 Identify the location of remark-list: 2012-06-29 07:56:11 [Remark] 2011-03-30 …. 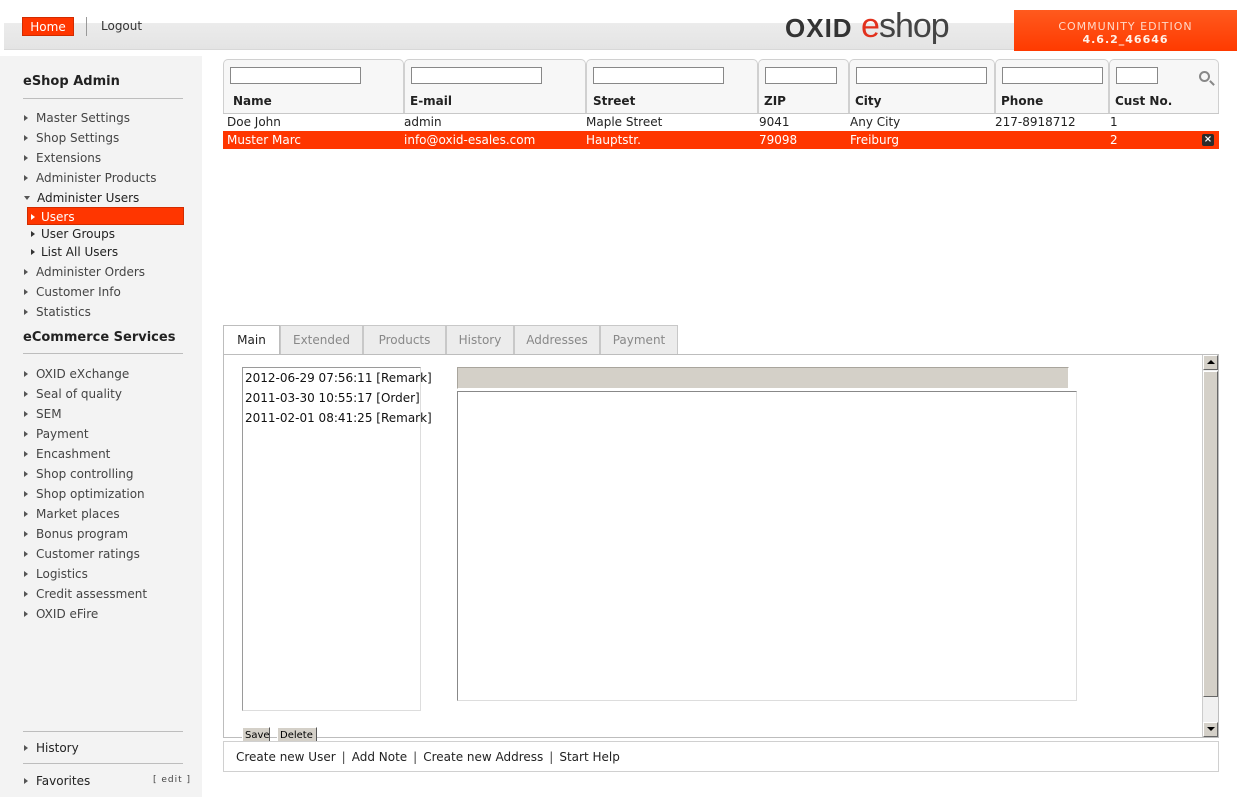
(337, 539).